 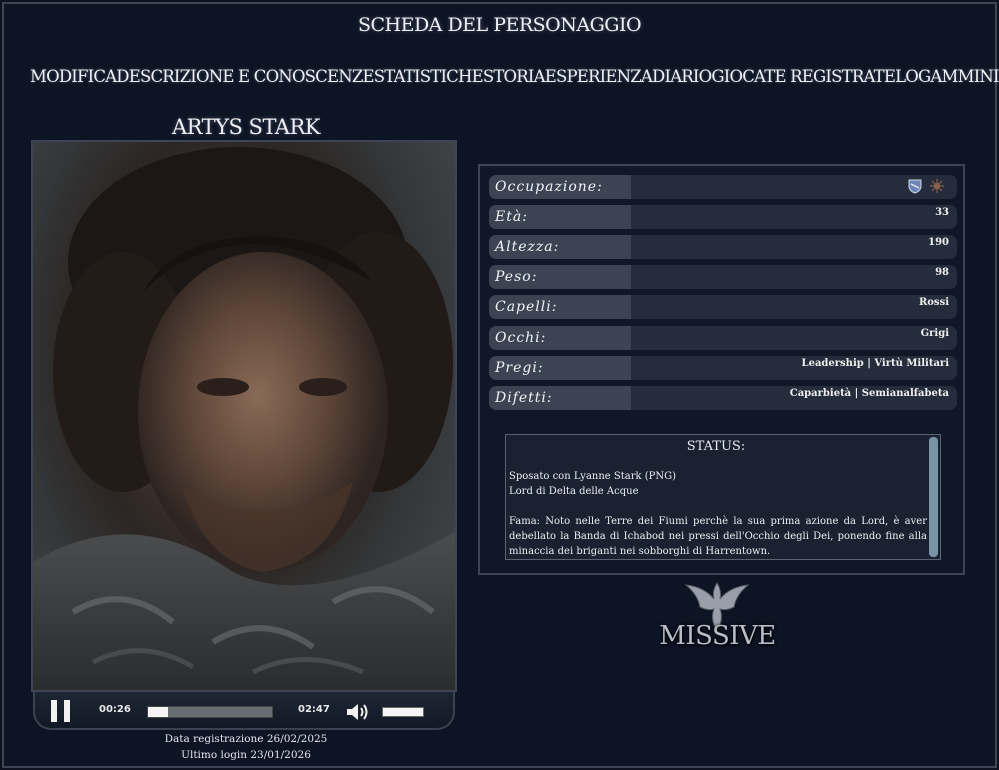 What do you see at coordinates (723, 338) in the screenshot?
I see `detail-row-occhi: Occhi: Grigi` at bounding box center [723, 338].